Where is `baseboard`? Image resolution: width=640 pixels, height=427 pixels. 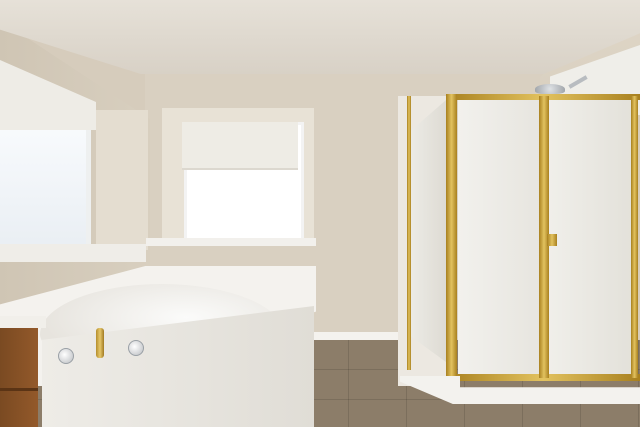
baseboard is located at coordinates (358, 336).